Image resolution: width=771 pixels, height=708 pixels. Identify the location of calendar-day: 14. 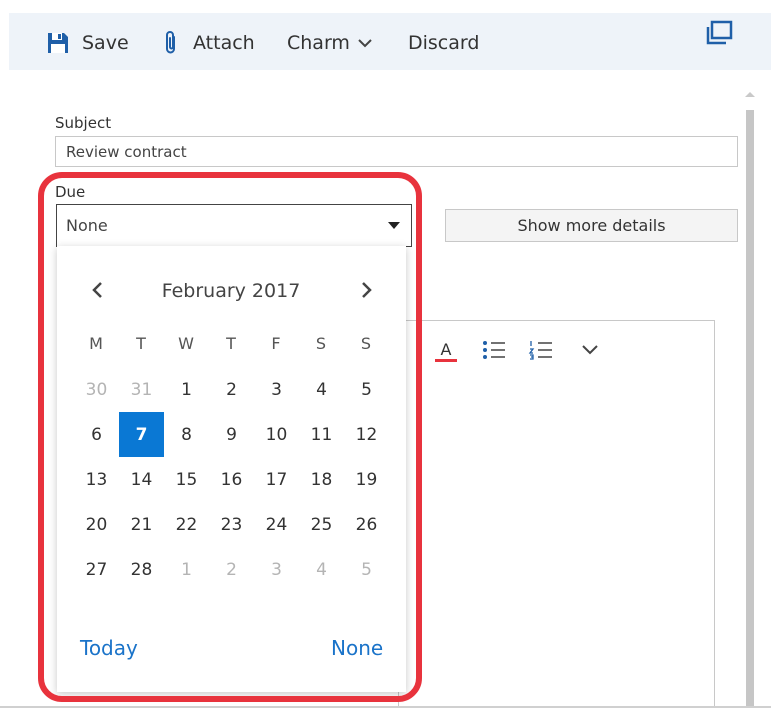
(141, 479).